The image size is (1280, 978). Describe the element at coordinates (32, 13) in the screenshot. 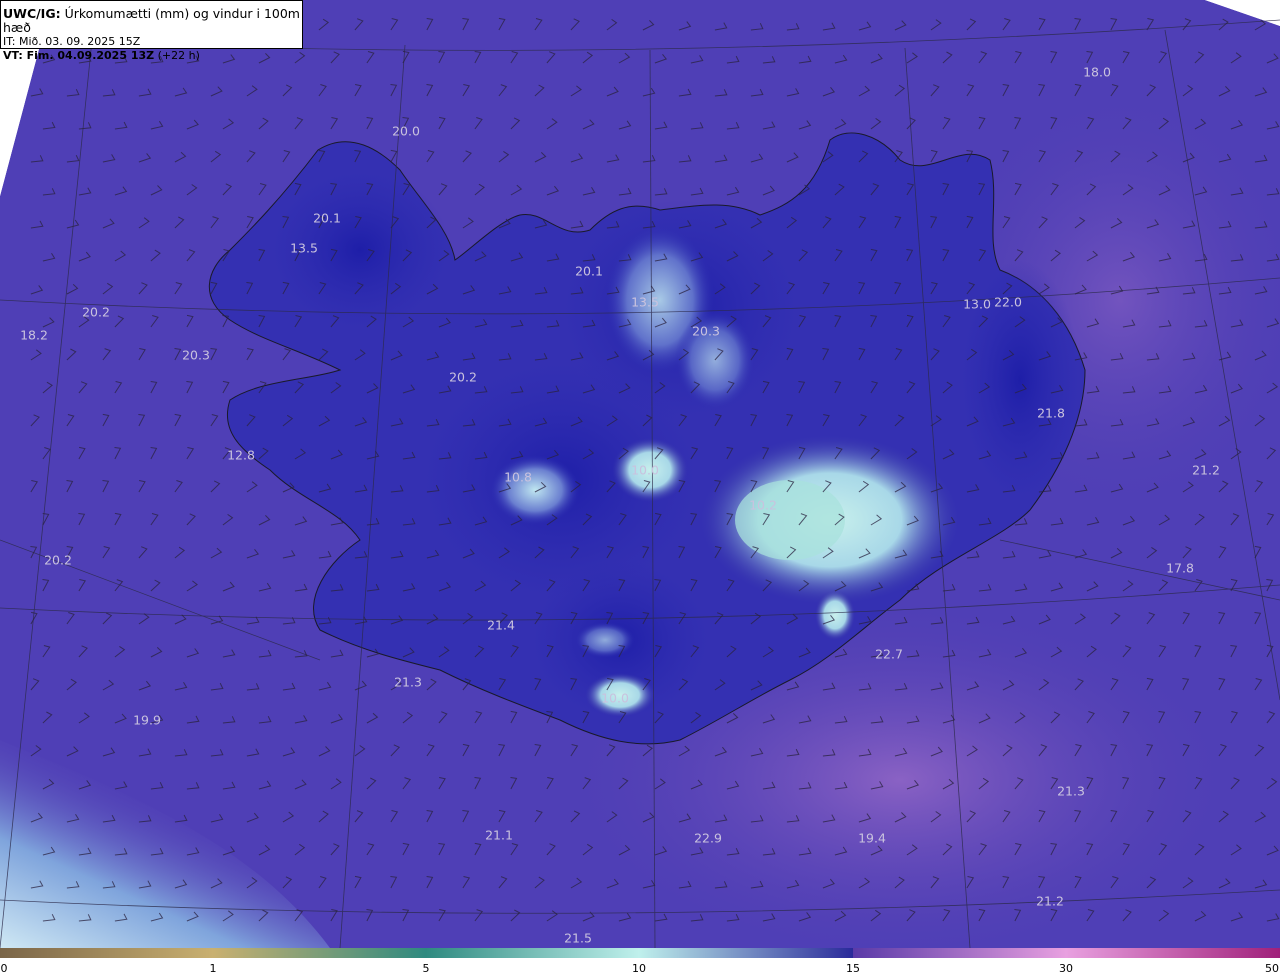

I see `title-source: UWC/IG:` at that location.